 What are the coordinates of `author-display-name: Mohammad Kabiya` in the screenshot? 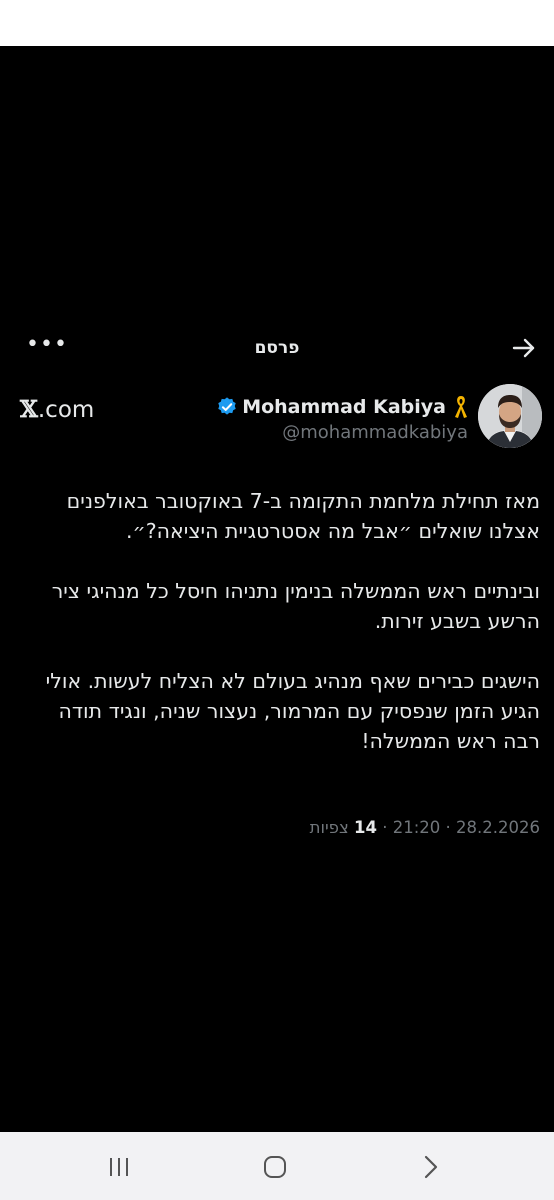 It's located at (344, 407).